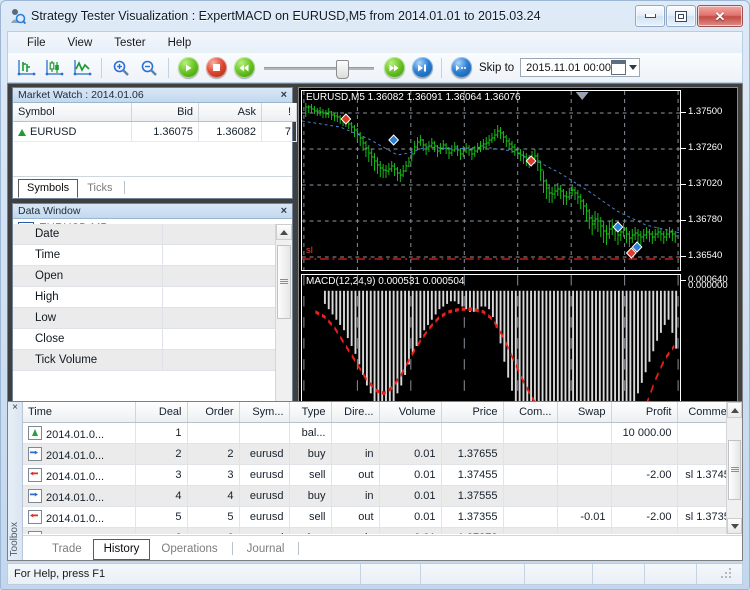 This screenshot has width=750, height=590. I want to click on deposit-icon, so click(35, 432).